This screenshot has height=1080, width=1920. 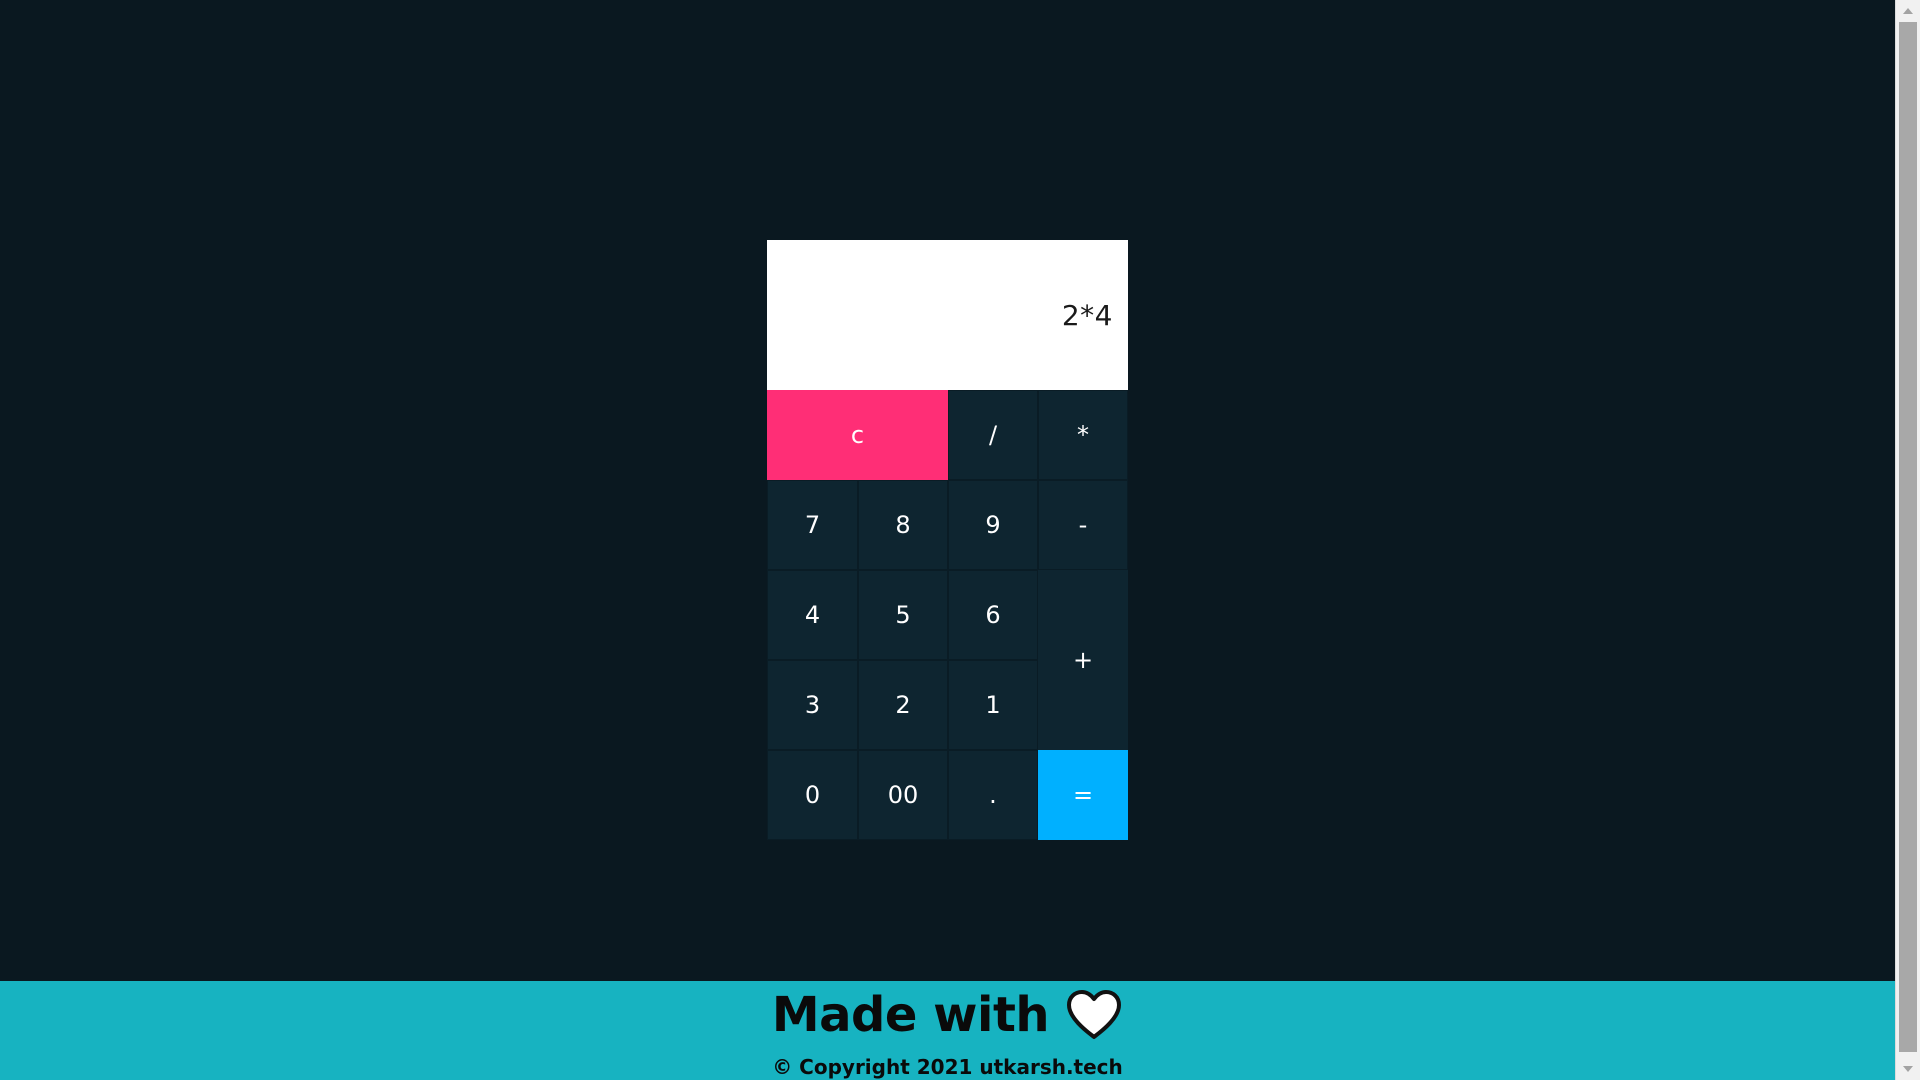 What do you see at coordinates (812, 705) in the screenshot?
I see `three-button: 3` at bounding box center [812, 705].